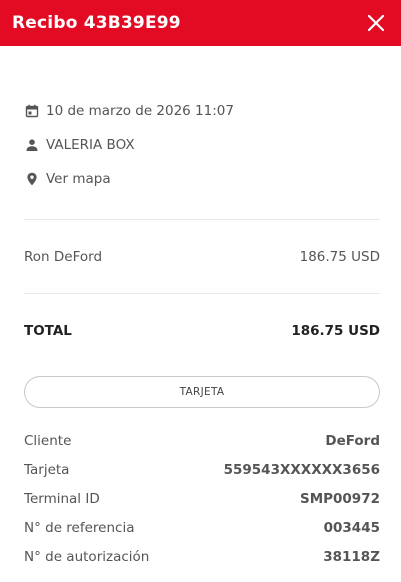 This screenshot has height=582, width=401. Describe the element at coordinates (63, 256) in the screenshot. I see `line-item-name: Ron DeFord` at that location.